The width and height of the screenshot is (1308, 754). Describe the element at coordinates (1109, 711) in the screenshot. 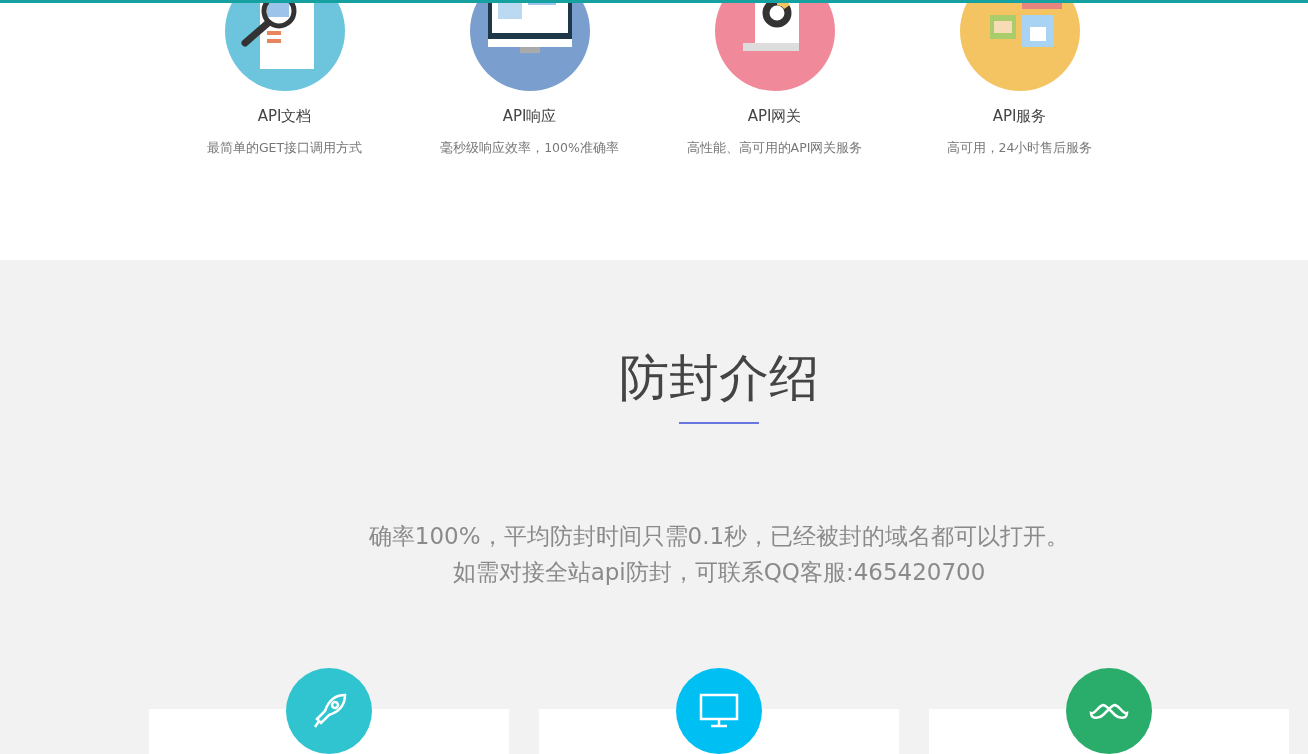

I see `mustache-icon` at that location.